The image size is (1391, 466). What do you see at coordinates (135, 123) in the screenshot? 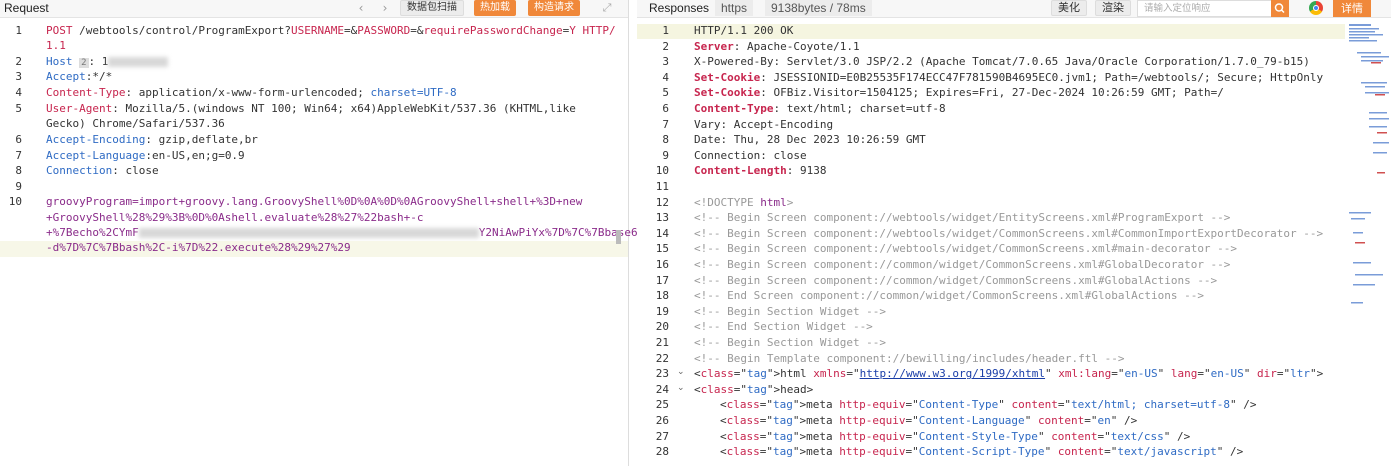
I see `request-line: Gecko) Chrome/Safari/537.36` at bounding box center [135, 123].